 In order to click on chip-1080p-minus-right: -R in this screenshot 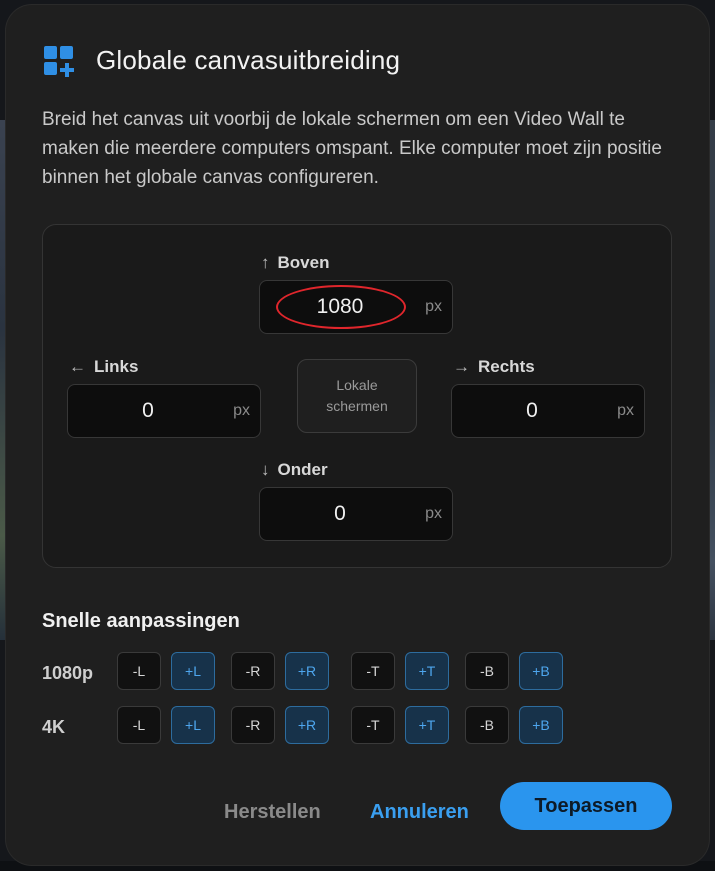, I will do `click(253, 671)`.